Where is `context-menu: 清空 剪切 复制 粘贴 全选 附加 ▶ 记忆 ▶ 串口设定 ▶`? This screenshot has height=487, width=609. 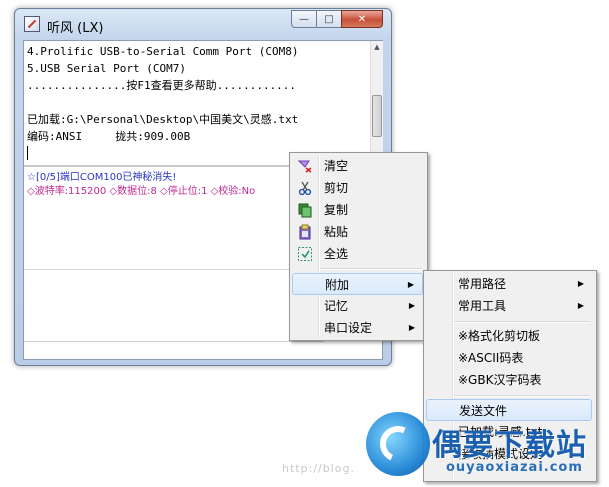
context-menu: 清空 剪切 复制 粘贴 全选 附加 ▶ 记忆 ▶ 串口设定 ▶ is located at coordinates (358, 246).